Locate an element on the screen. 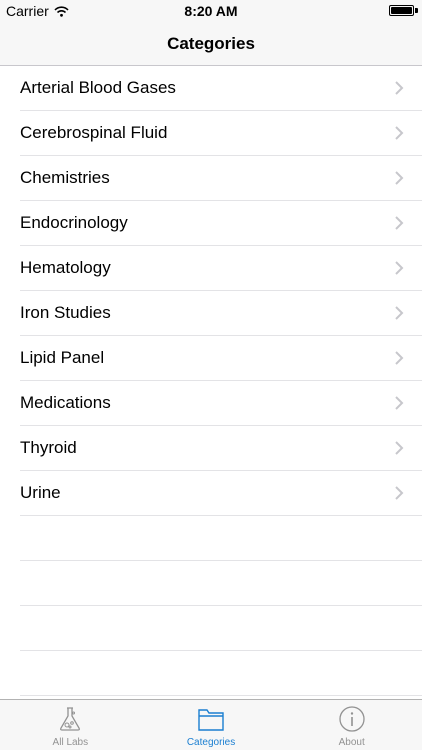 This screenshot has height=750, width=422. page-title: Categories is located at coordinates (211, 43).